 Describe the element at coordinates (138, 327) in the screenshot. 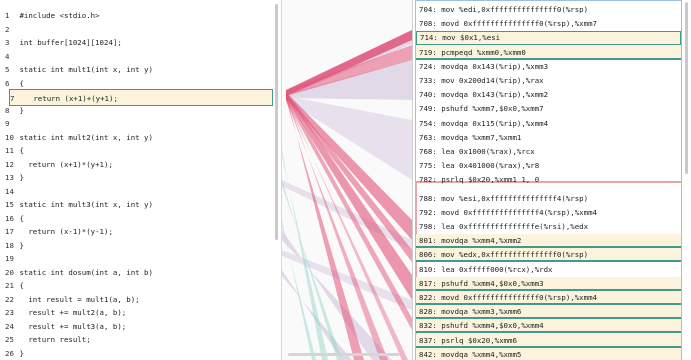

I see `source-line: 24 result += mult3(a, b);` at that location.